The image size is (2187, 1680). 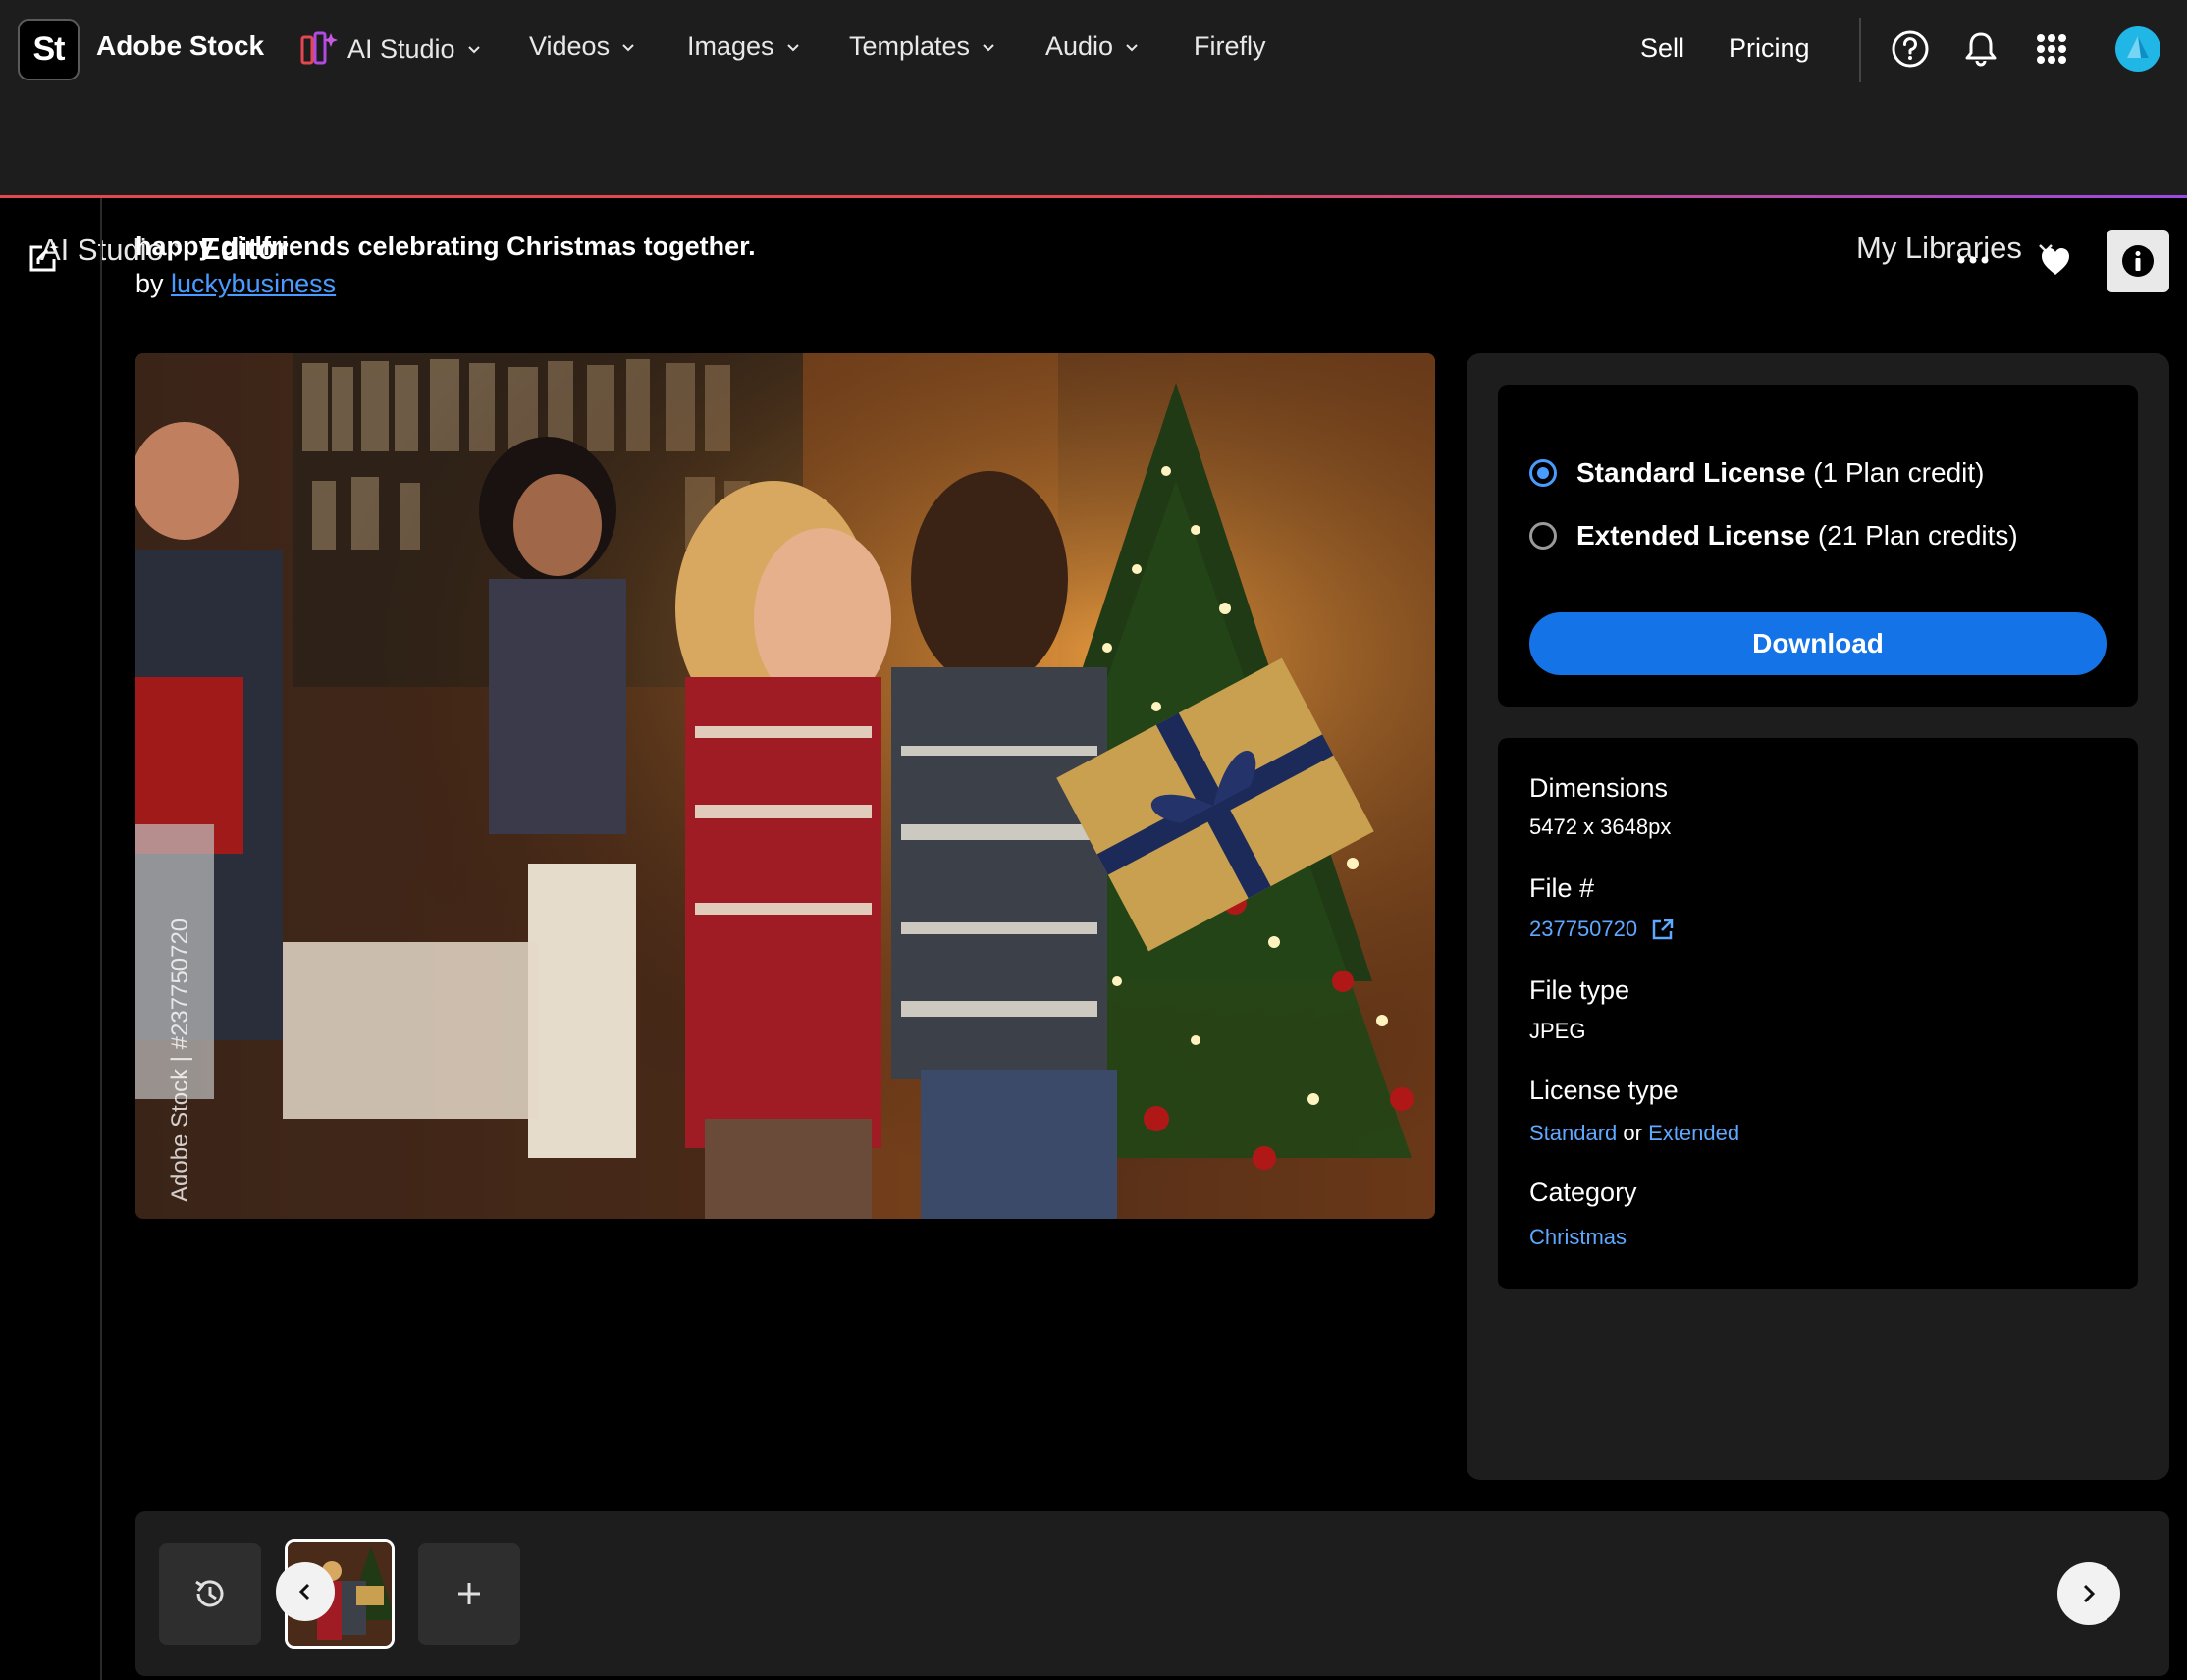 What do you see at coordinates (1579, 990) in the screenshot?
I see `file-type-label: File type` at bounding box center [1579, 990].